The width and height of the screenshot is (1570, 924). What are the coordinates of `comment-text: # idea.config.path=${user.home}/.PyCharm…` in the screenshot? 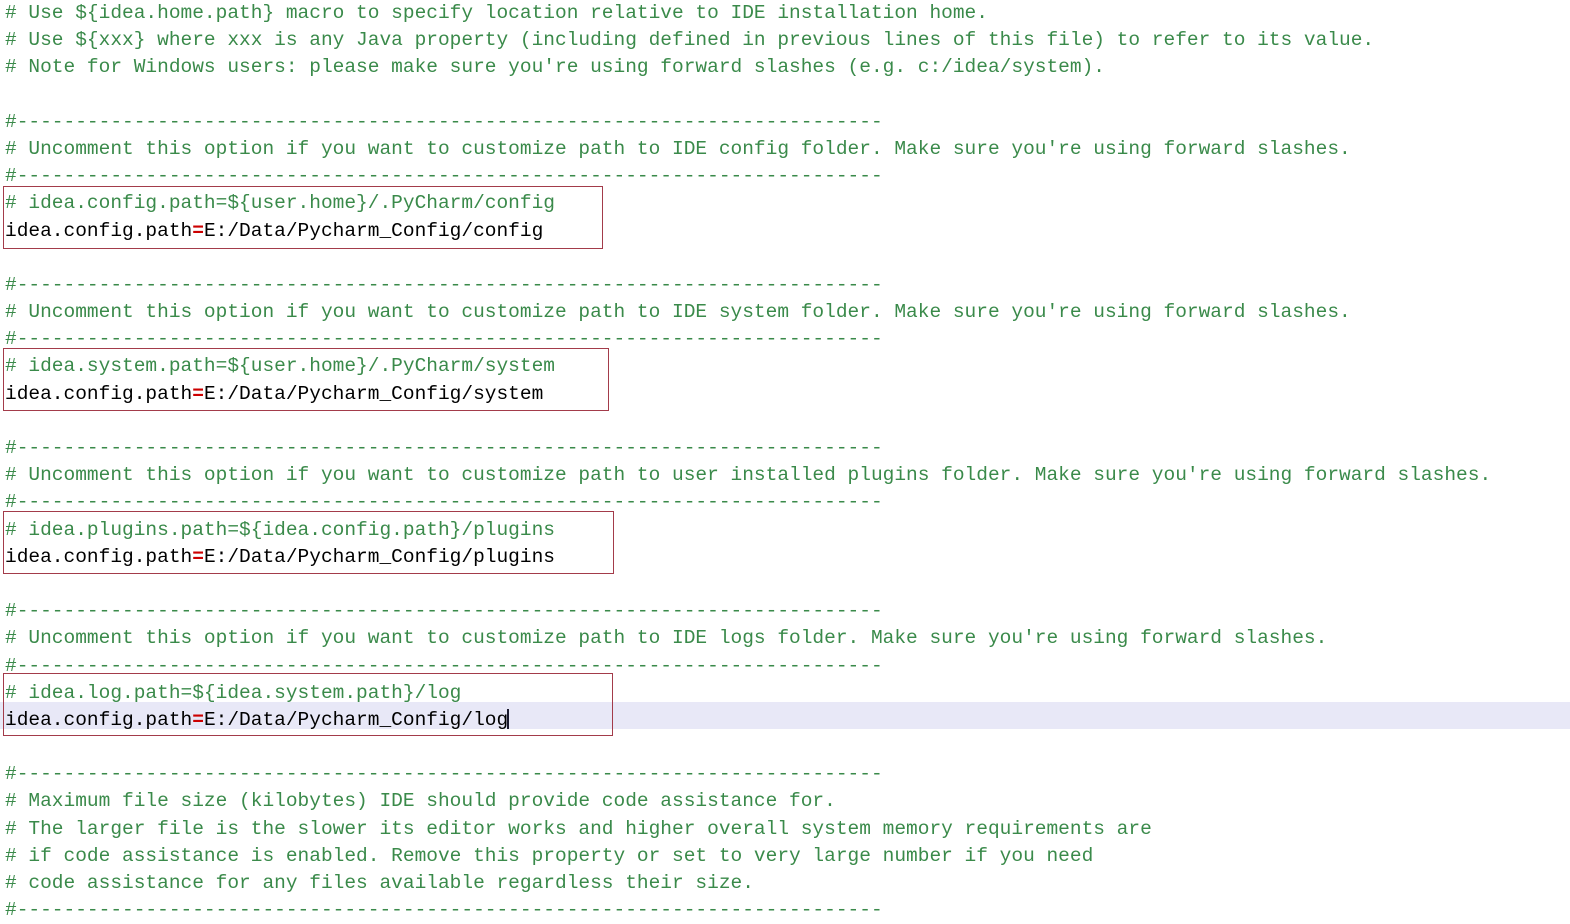 It's located at (280, 203).